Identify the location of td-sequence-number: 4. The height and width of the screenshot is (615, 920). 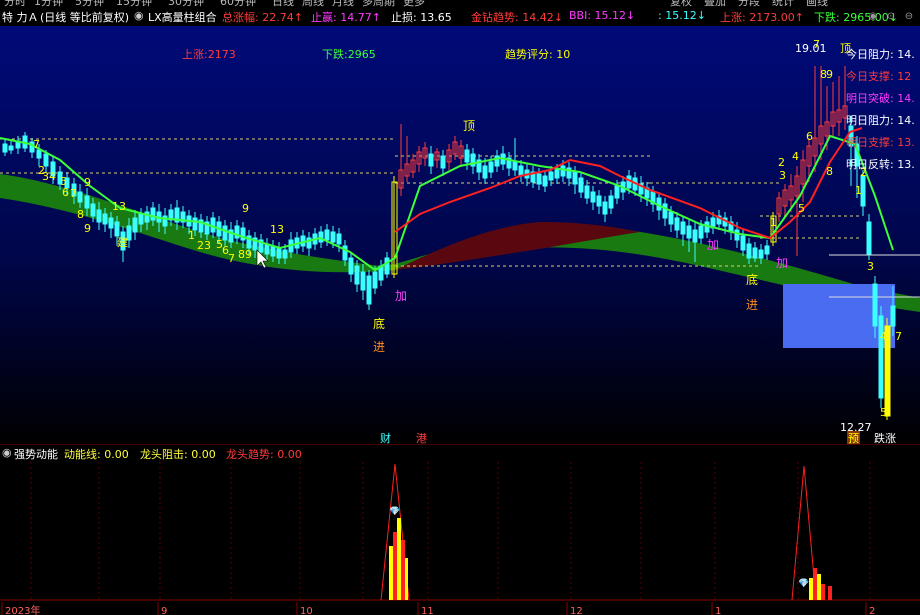
(795, 156).